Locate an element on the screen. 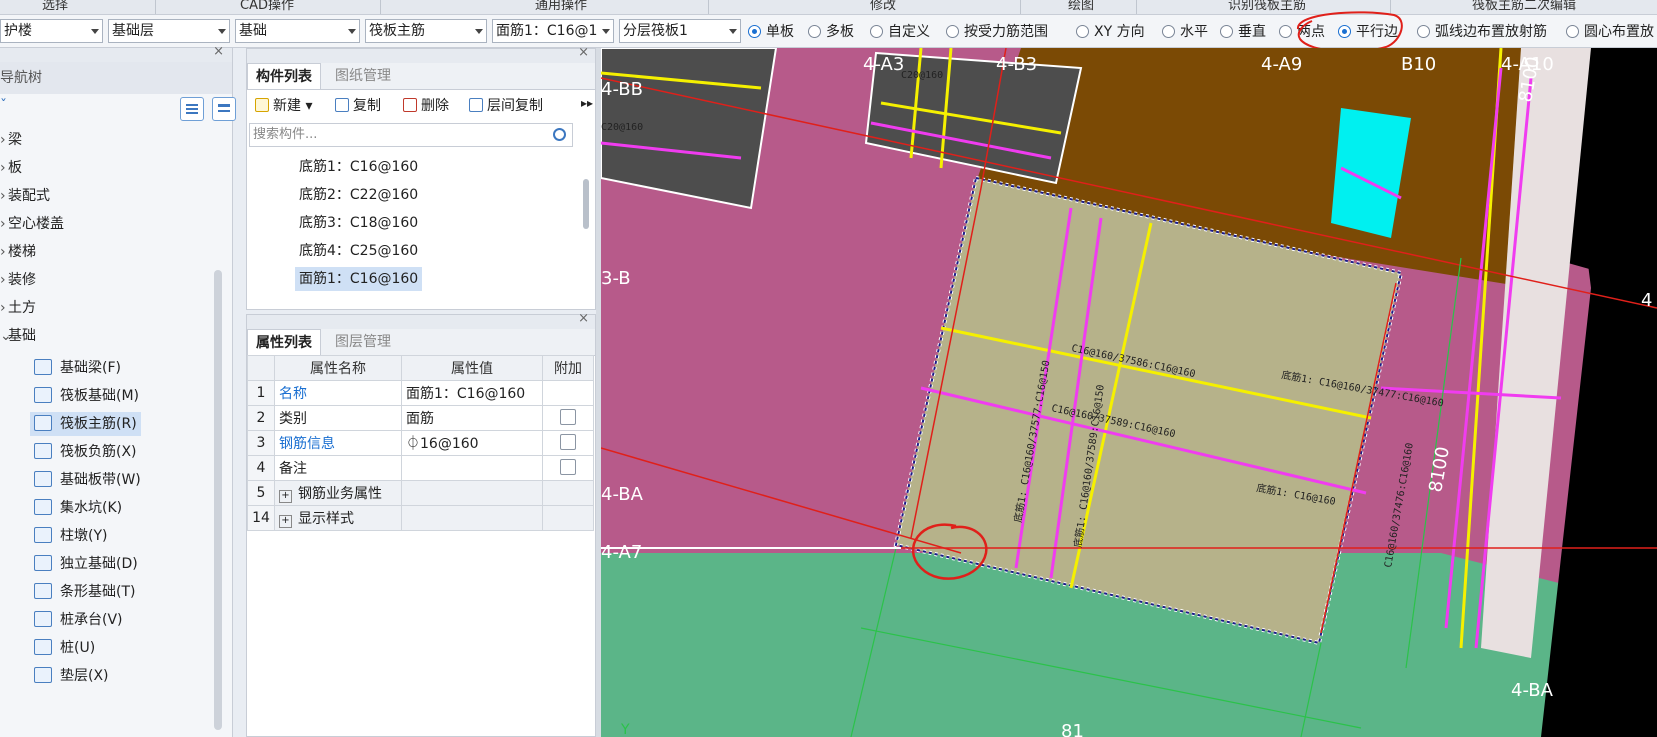  list-item: 底筋4：C25@160 is located at coordinates (358, 251).